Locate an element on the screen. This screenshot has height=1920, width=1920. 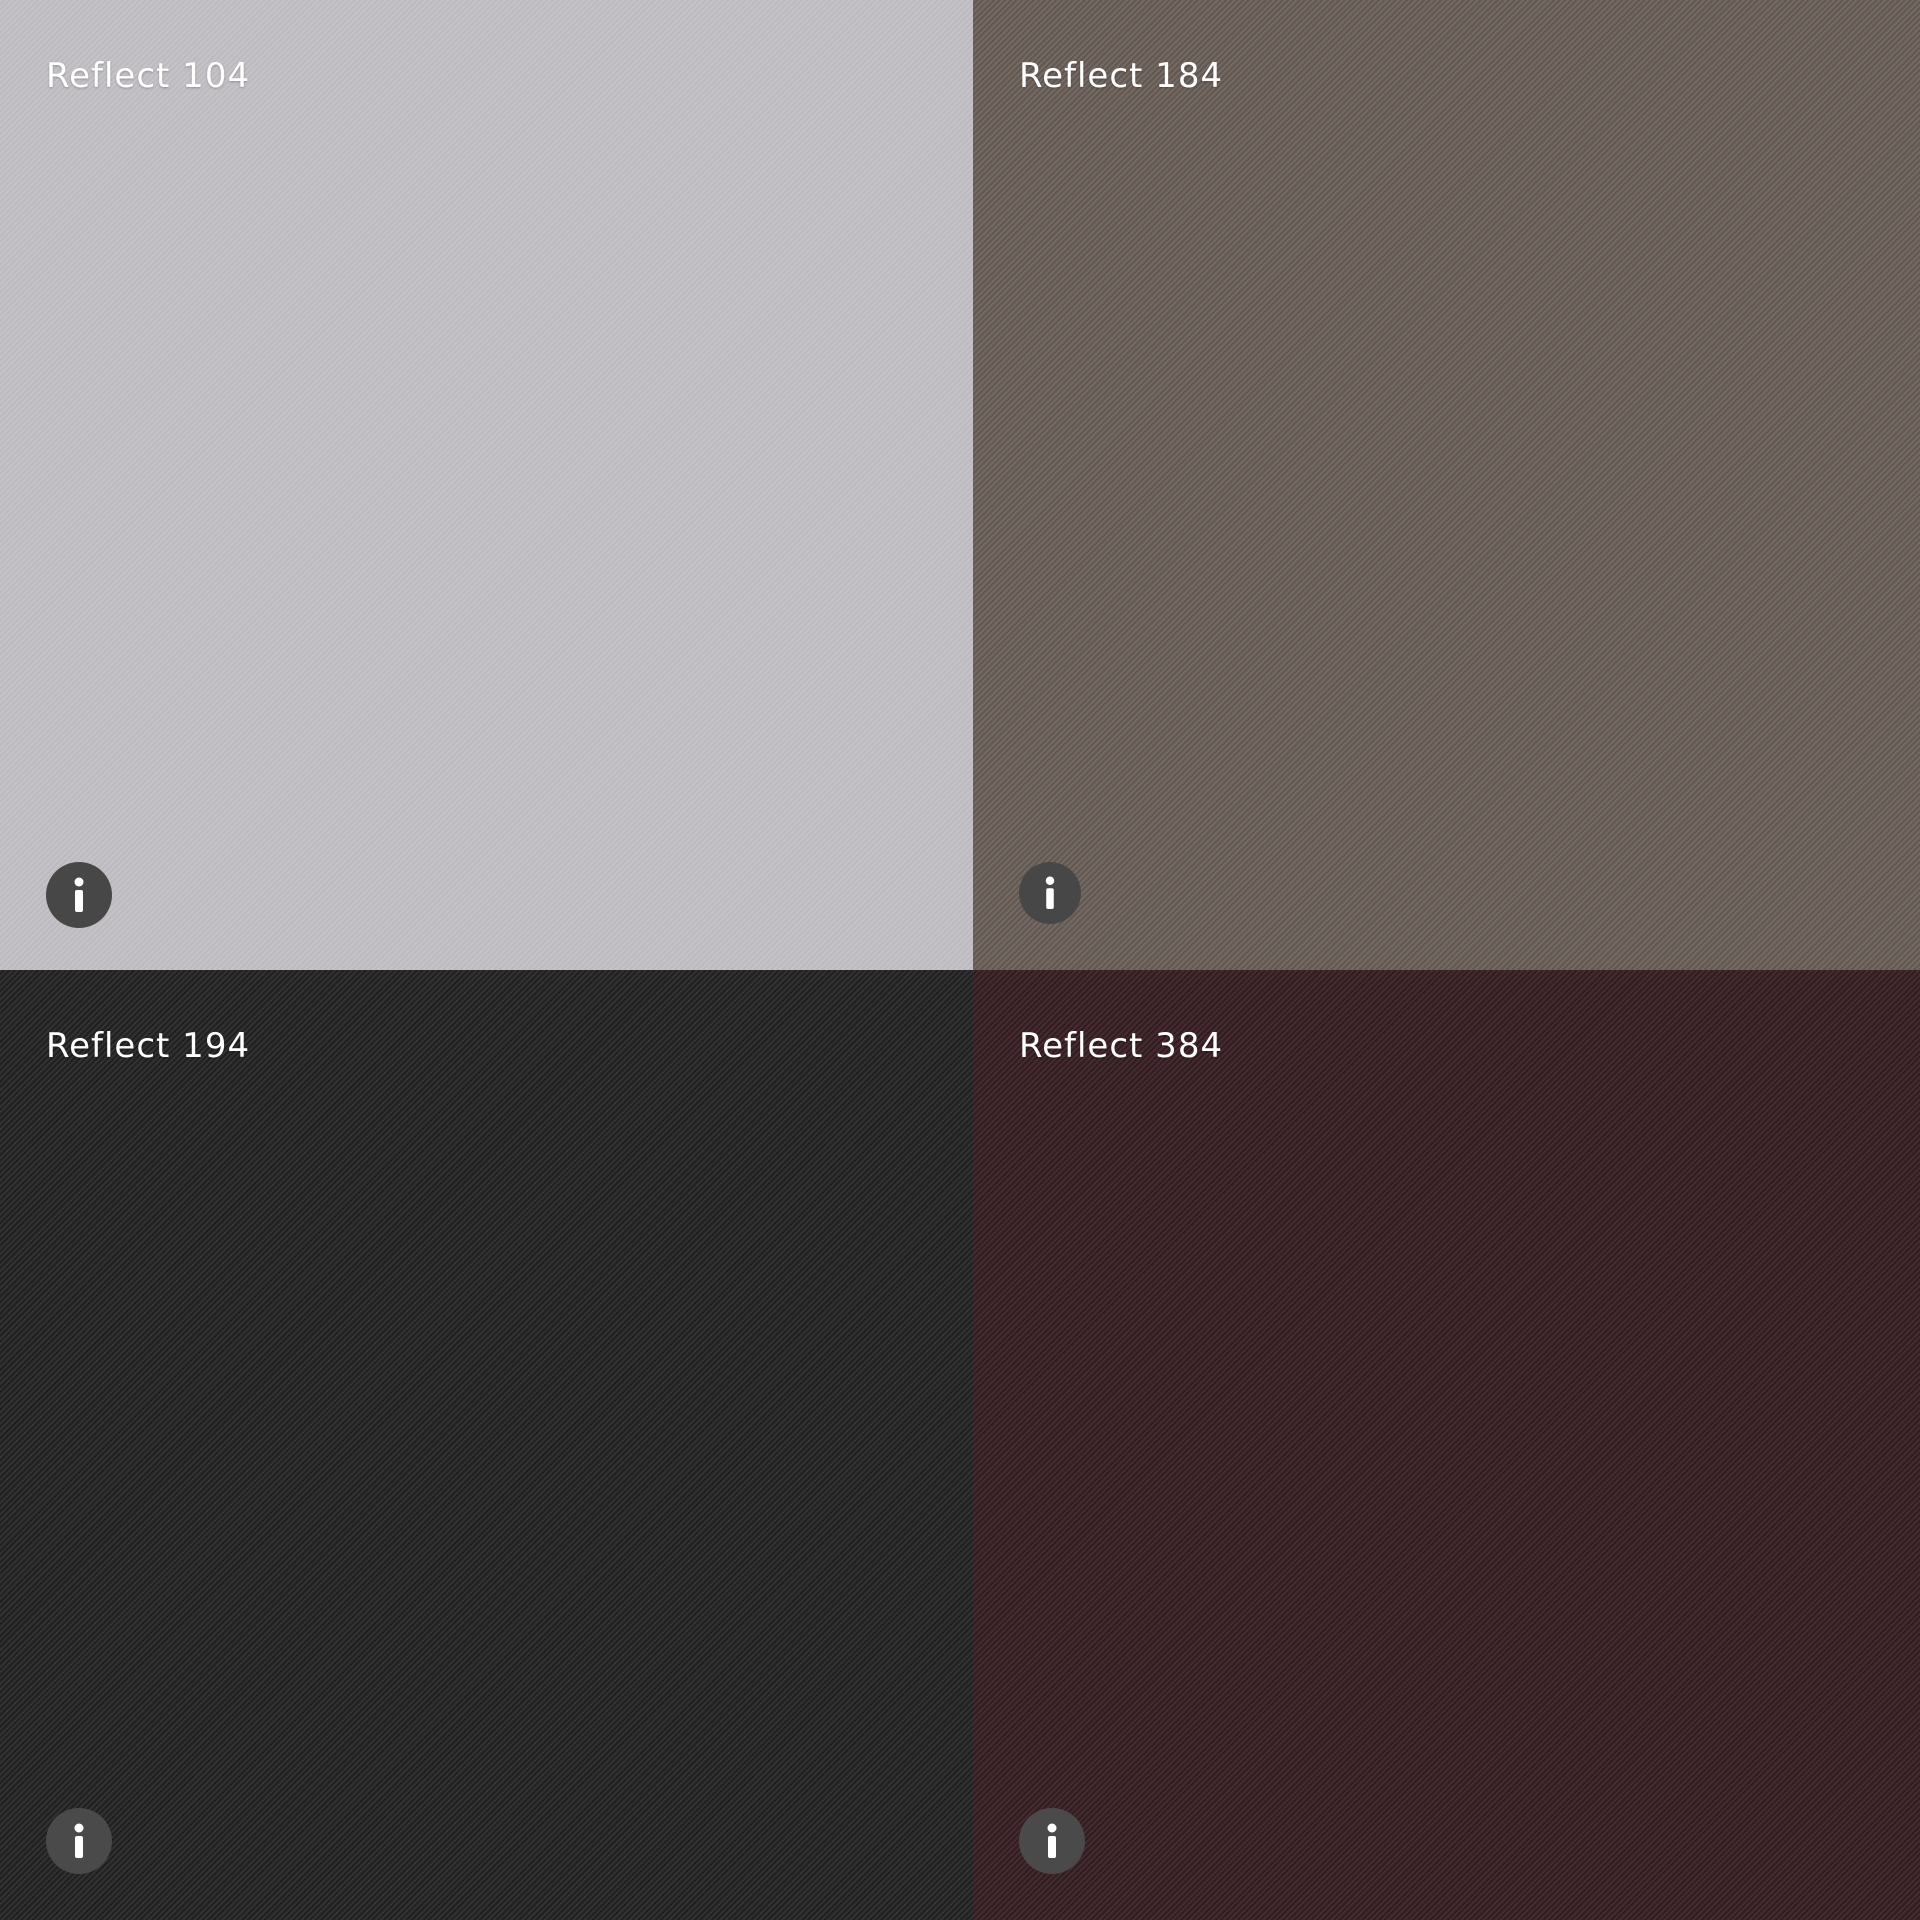
swatch-title: Reflect 184 is located at coordinates (1121, 76).